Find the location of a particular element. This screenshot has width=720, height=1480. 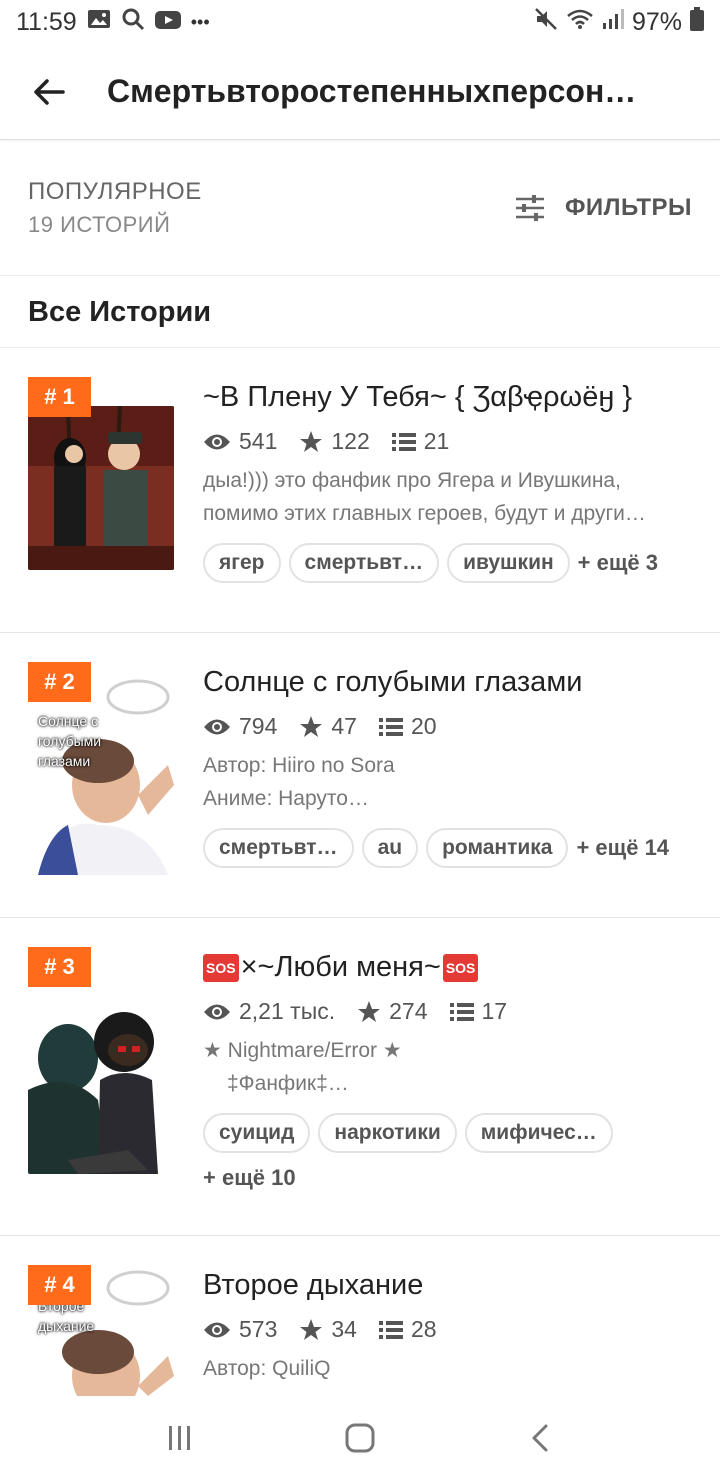

views-count: 2,21 тыс. is located at coordinates (287, 1011).